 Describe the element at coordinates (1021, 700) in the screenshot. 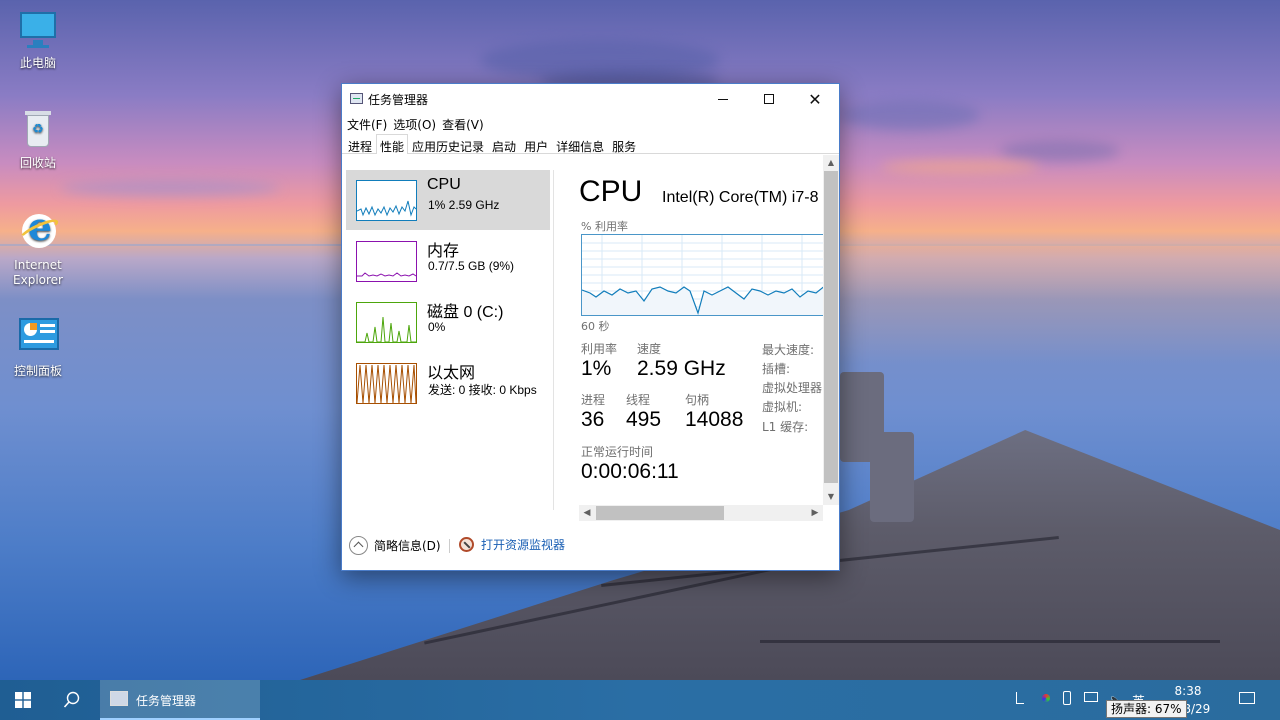

I see `tray-overflow-icon` at that location.